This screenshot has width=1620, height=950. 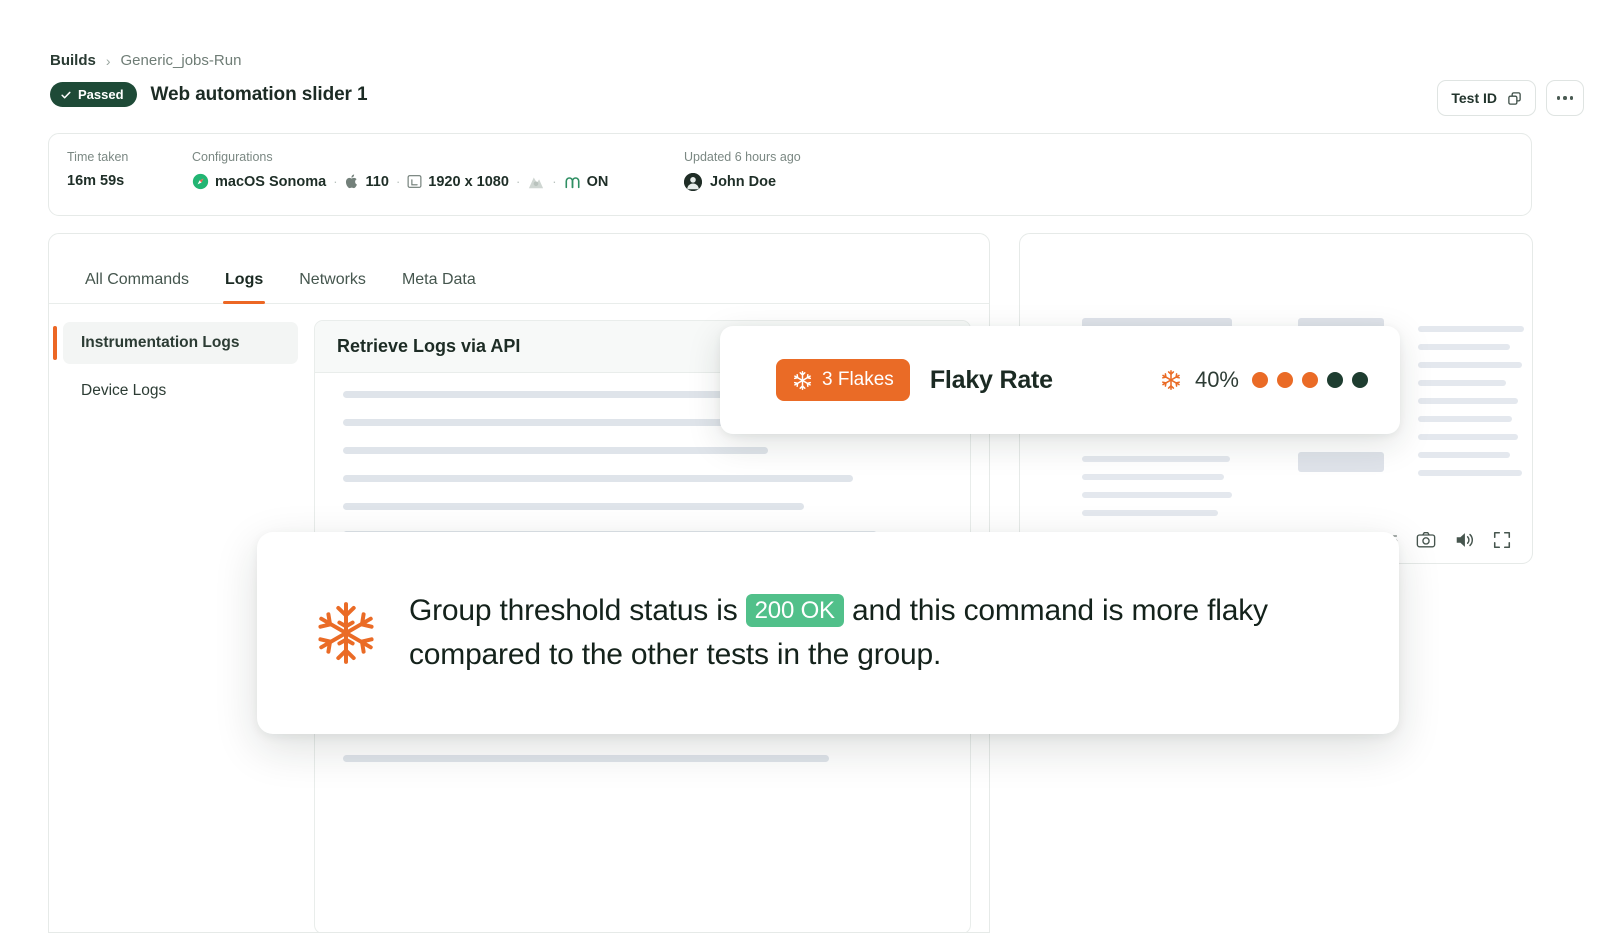 I want to click on status-code-chip: 200 OK, so click(x=794, y=611).